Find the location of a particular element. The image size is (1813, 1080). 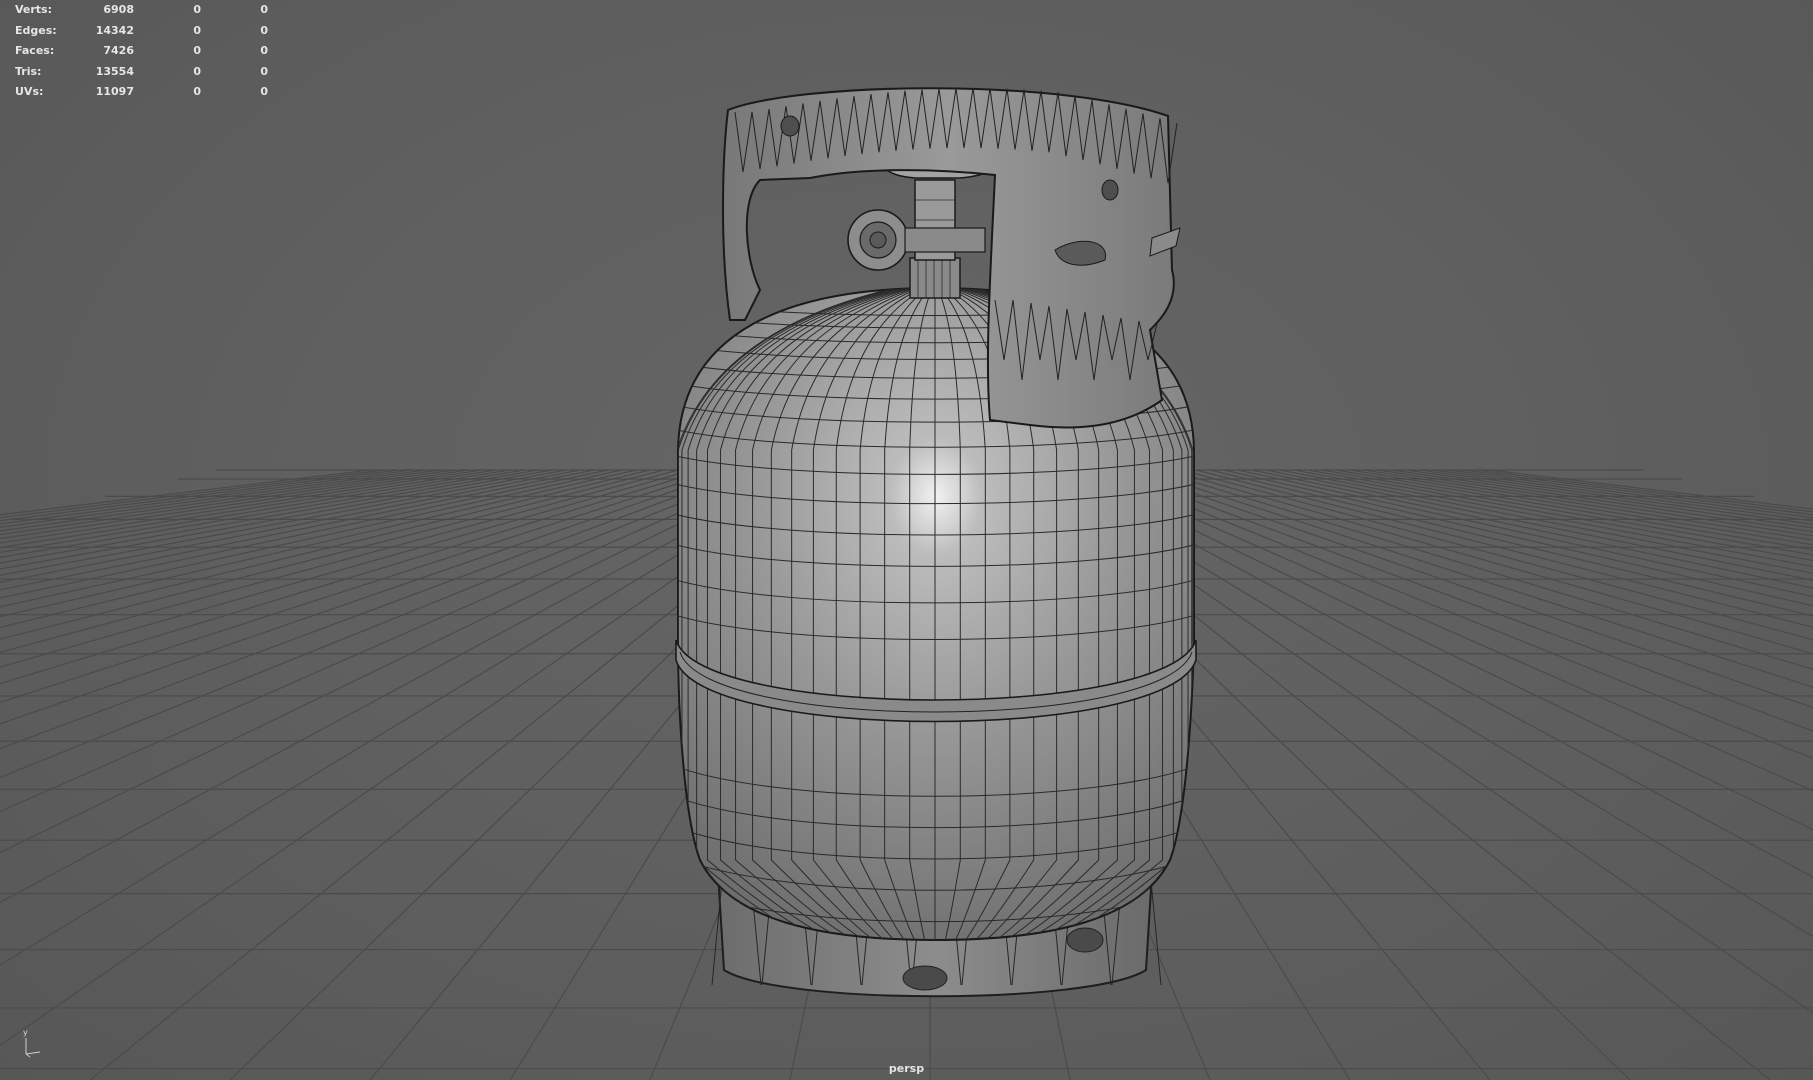

axis-gizmo: y is located at coordinates (33, 1043).